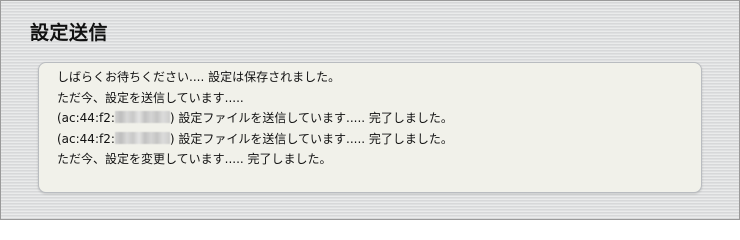 The height and width of the screenshot is (240, 740). Describe the element at coordinates (69, 33) in the screenshot. I see `page-title: 設定送信` at that location.